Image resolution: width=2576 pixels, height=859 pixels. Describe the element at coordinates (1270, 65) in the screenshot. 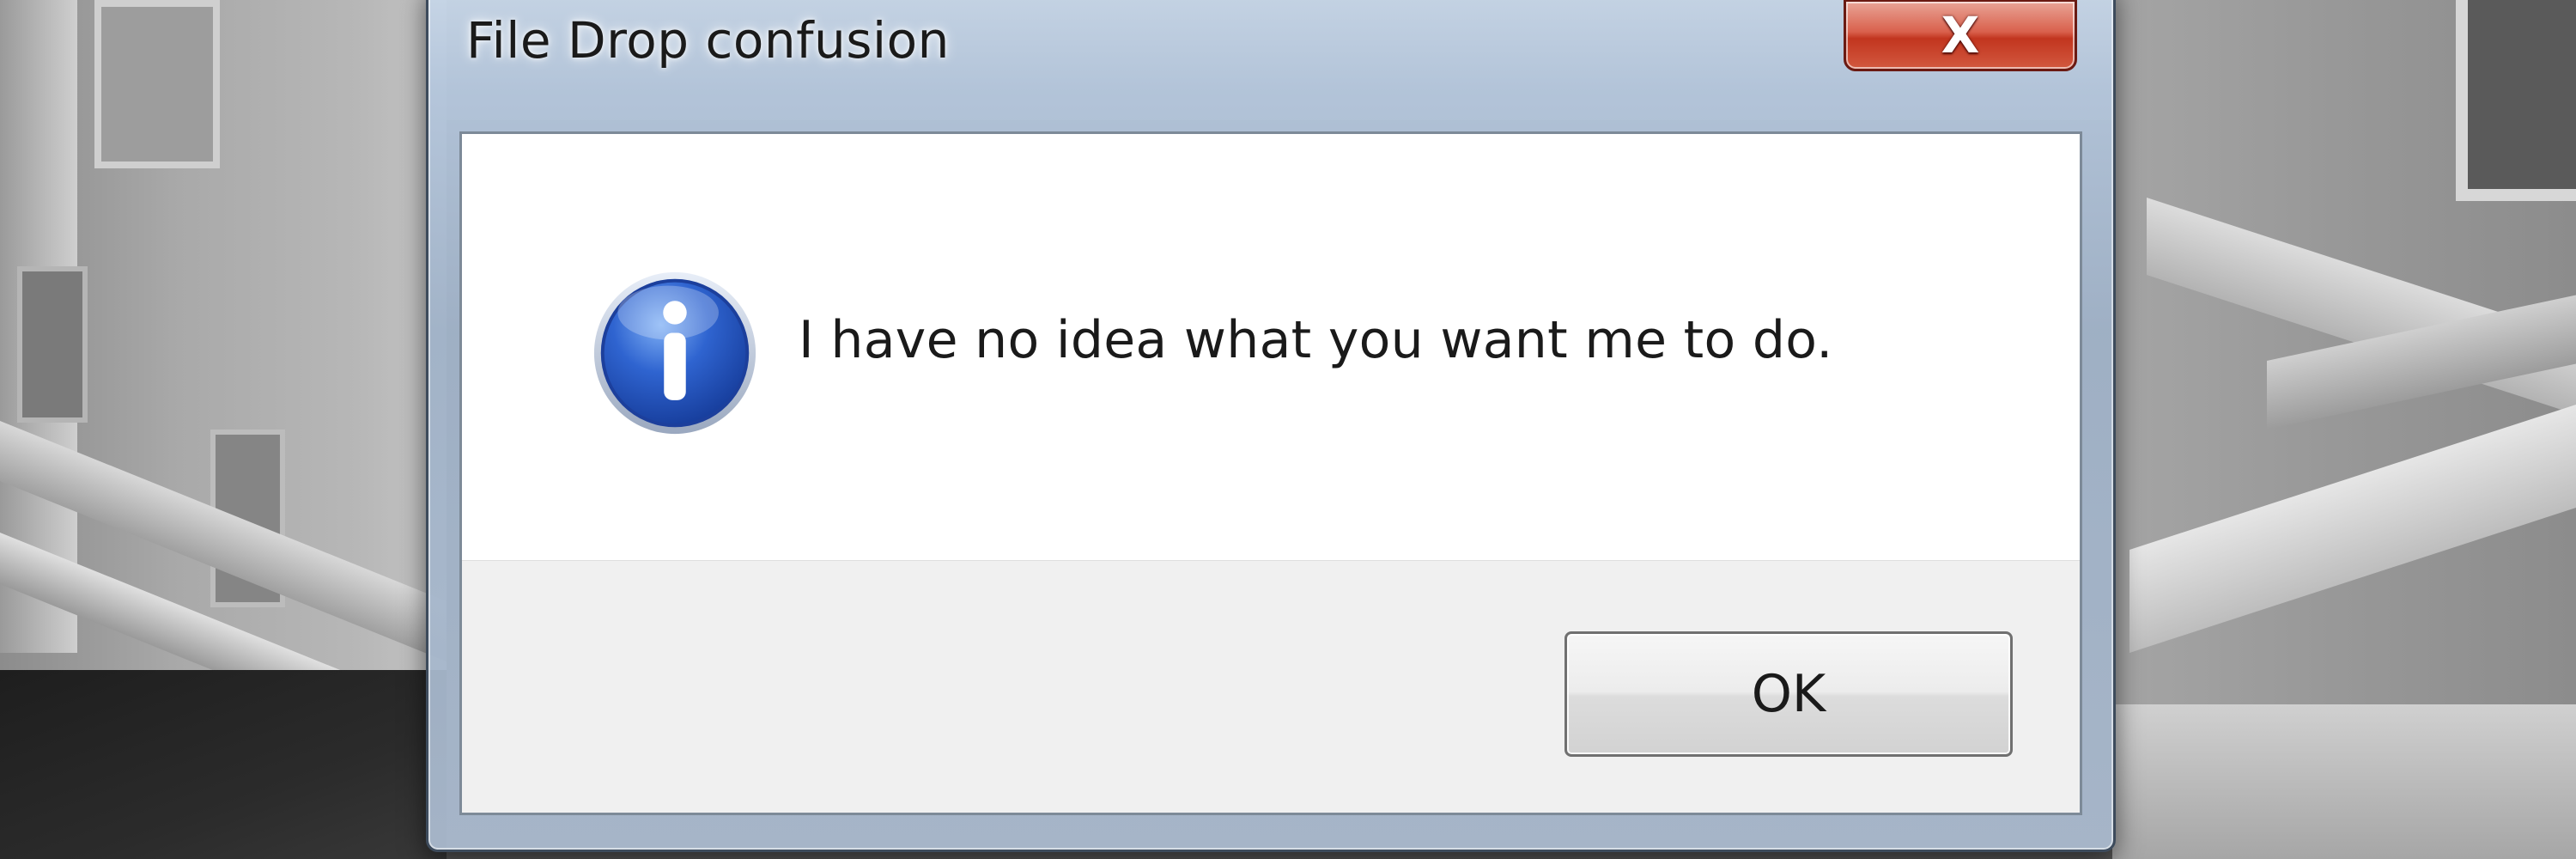

I see `dialog-titlebar: File Drop confusion X` at that location.